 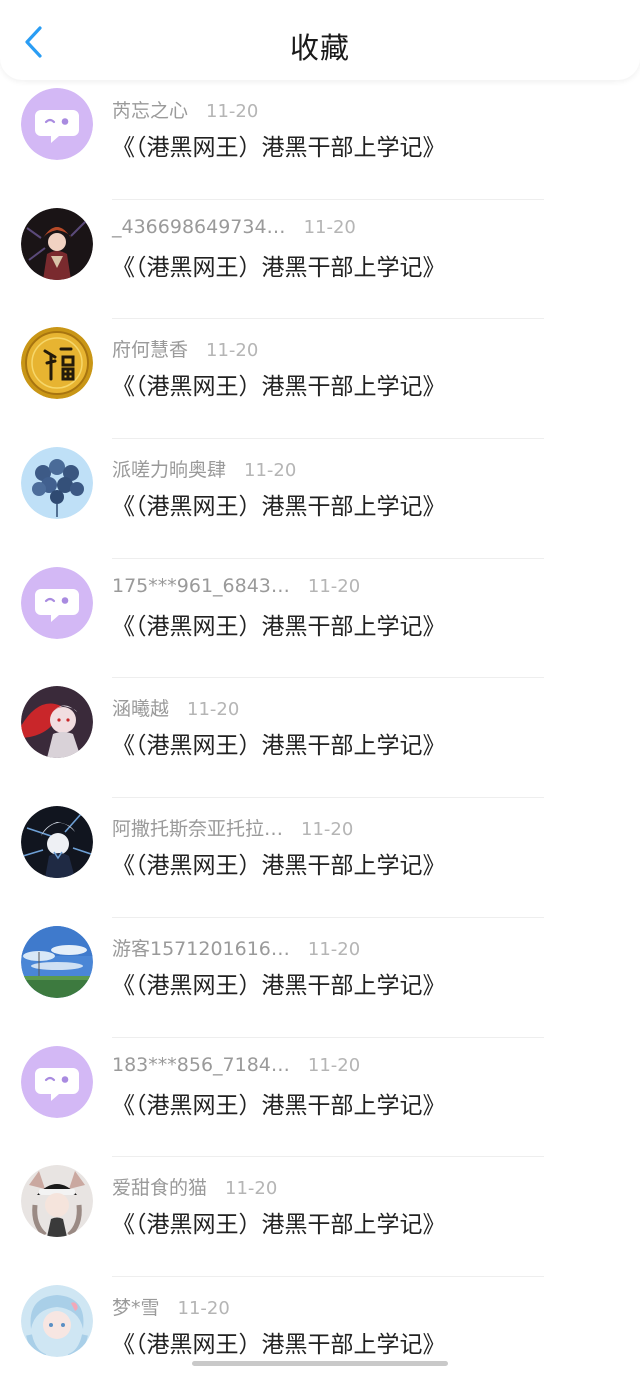 I want to click on user-name: 府何慧香, so click(x=150, y=350).